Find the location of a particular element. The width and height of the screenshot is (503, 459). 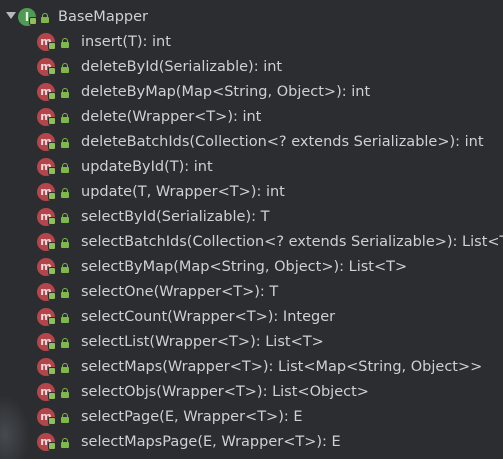

method-tree-item: m delete(Wrapper<T>): int is located at coordinates (251, 117).